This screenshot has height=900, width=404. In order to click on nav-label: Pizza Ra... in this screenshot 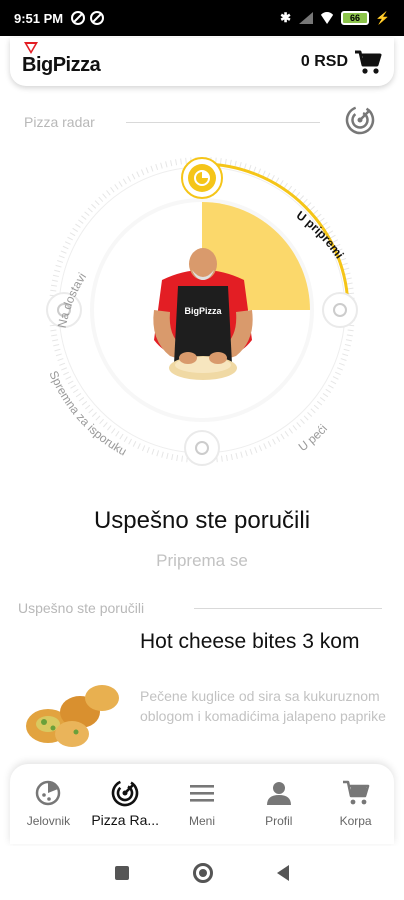, I will do `click(125, 820)`.